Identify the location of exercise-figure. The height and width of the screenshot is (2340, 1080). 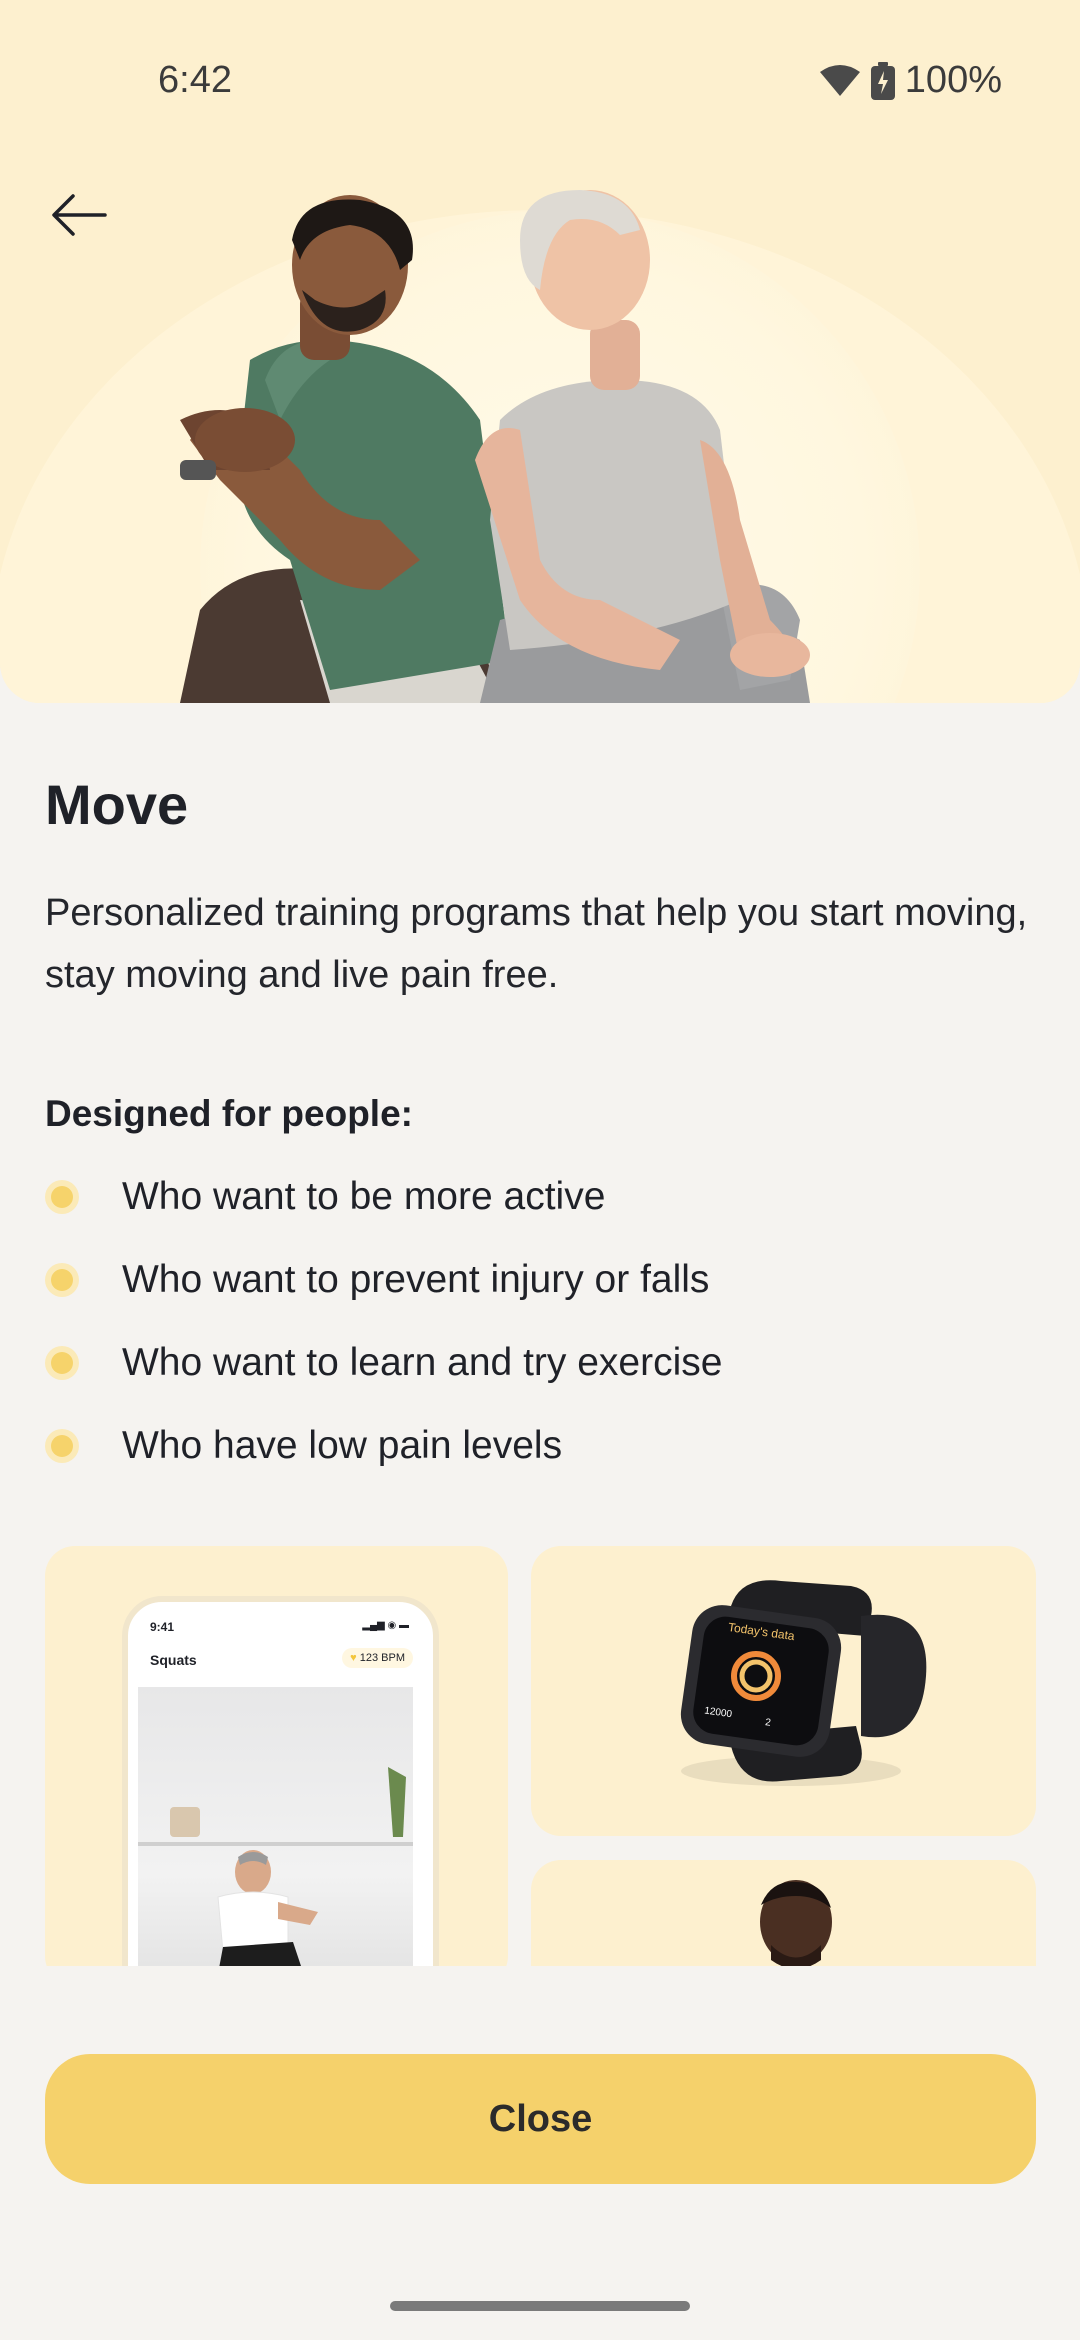
(275, 1866).